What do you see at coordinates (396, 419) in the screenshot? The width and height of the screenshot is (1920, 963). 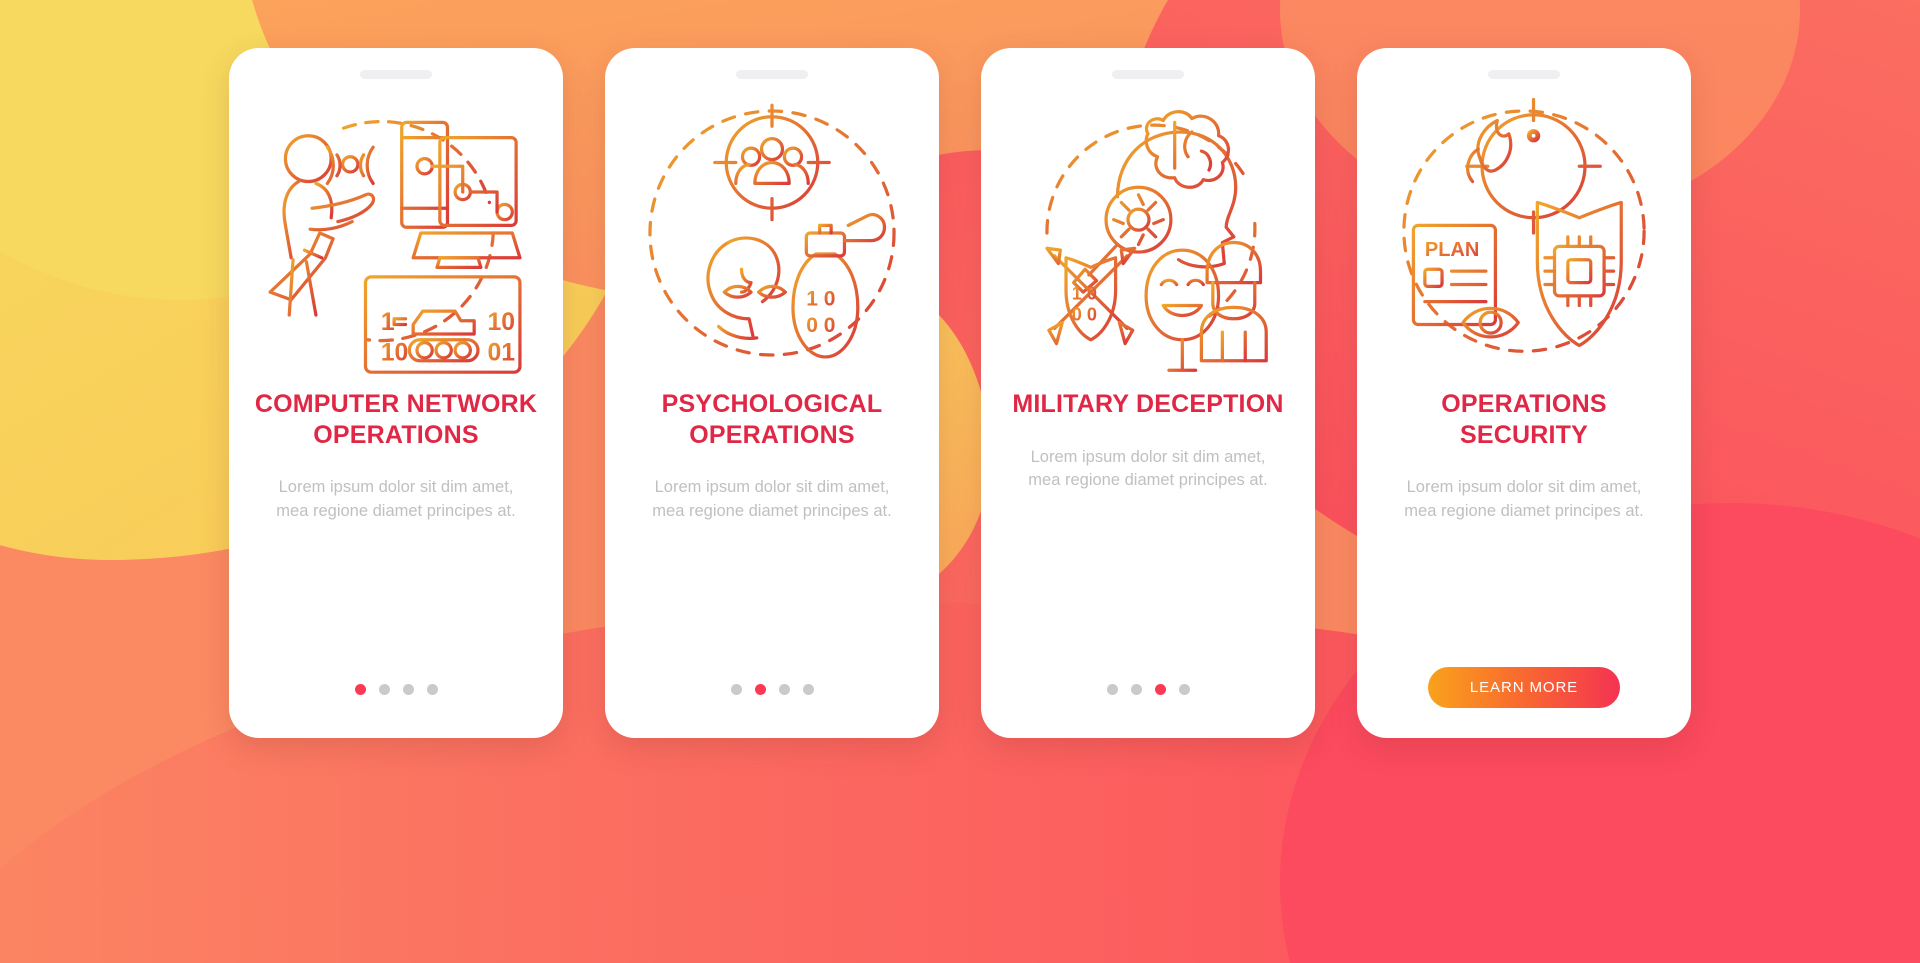 I see `page-title: COMPUTER NETWORK OPERATIONS` at bounding box center [396, 419].